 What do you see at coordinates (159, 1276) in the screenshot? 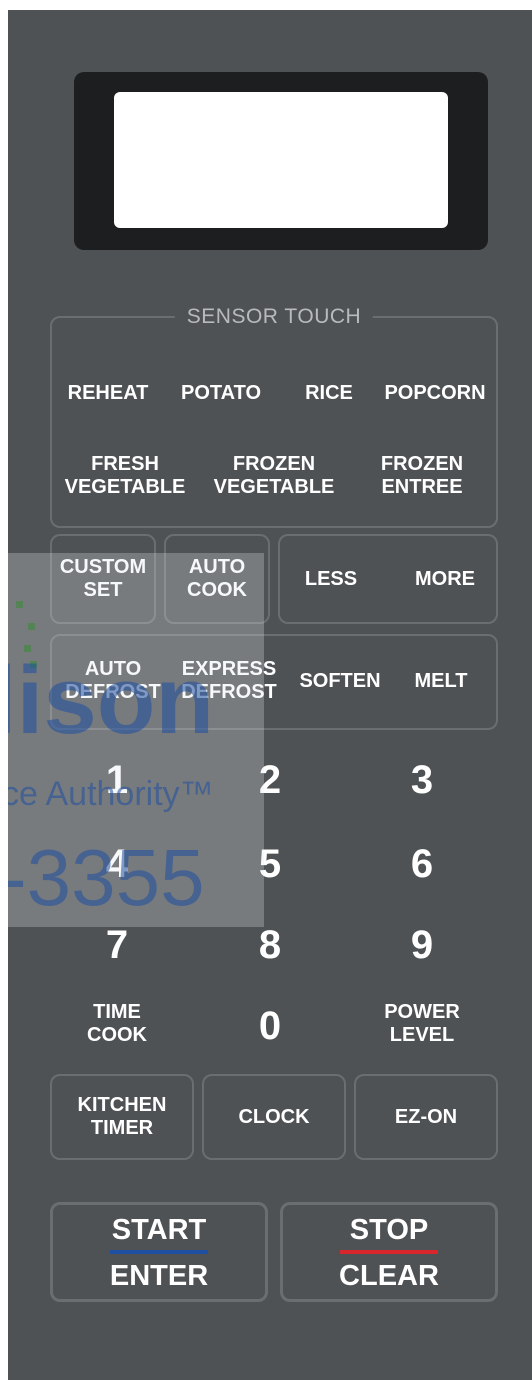
I see `enter-label: ENTER` at bounding box center [159, 1276].